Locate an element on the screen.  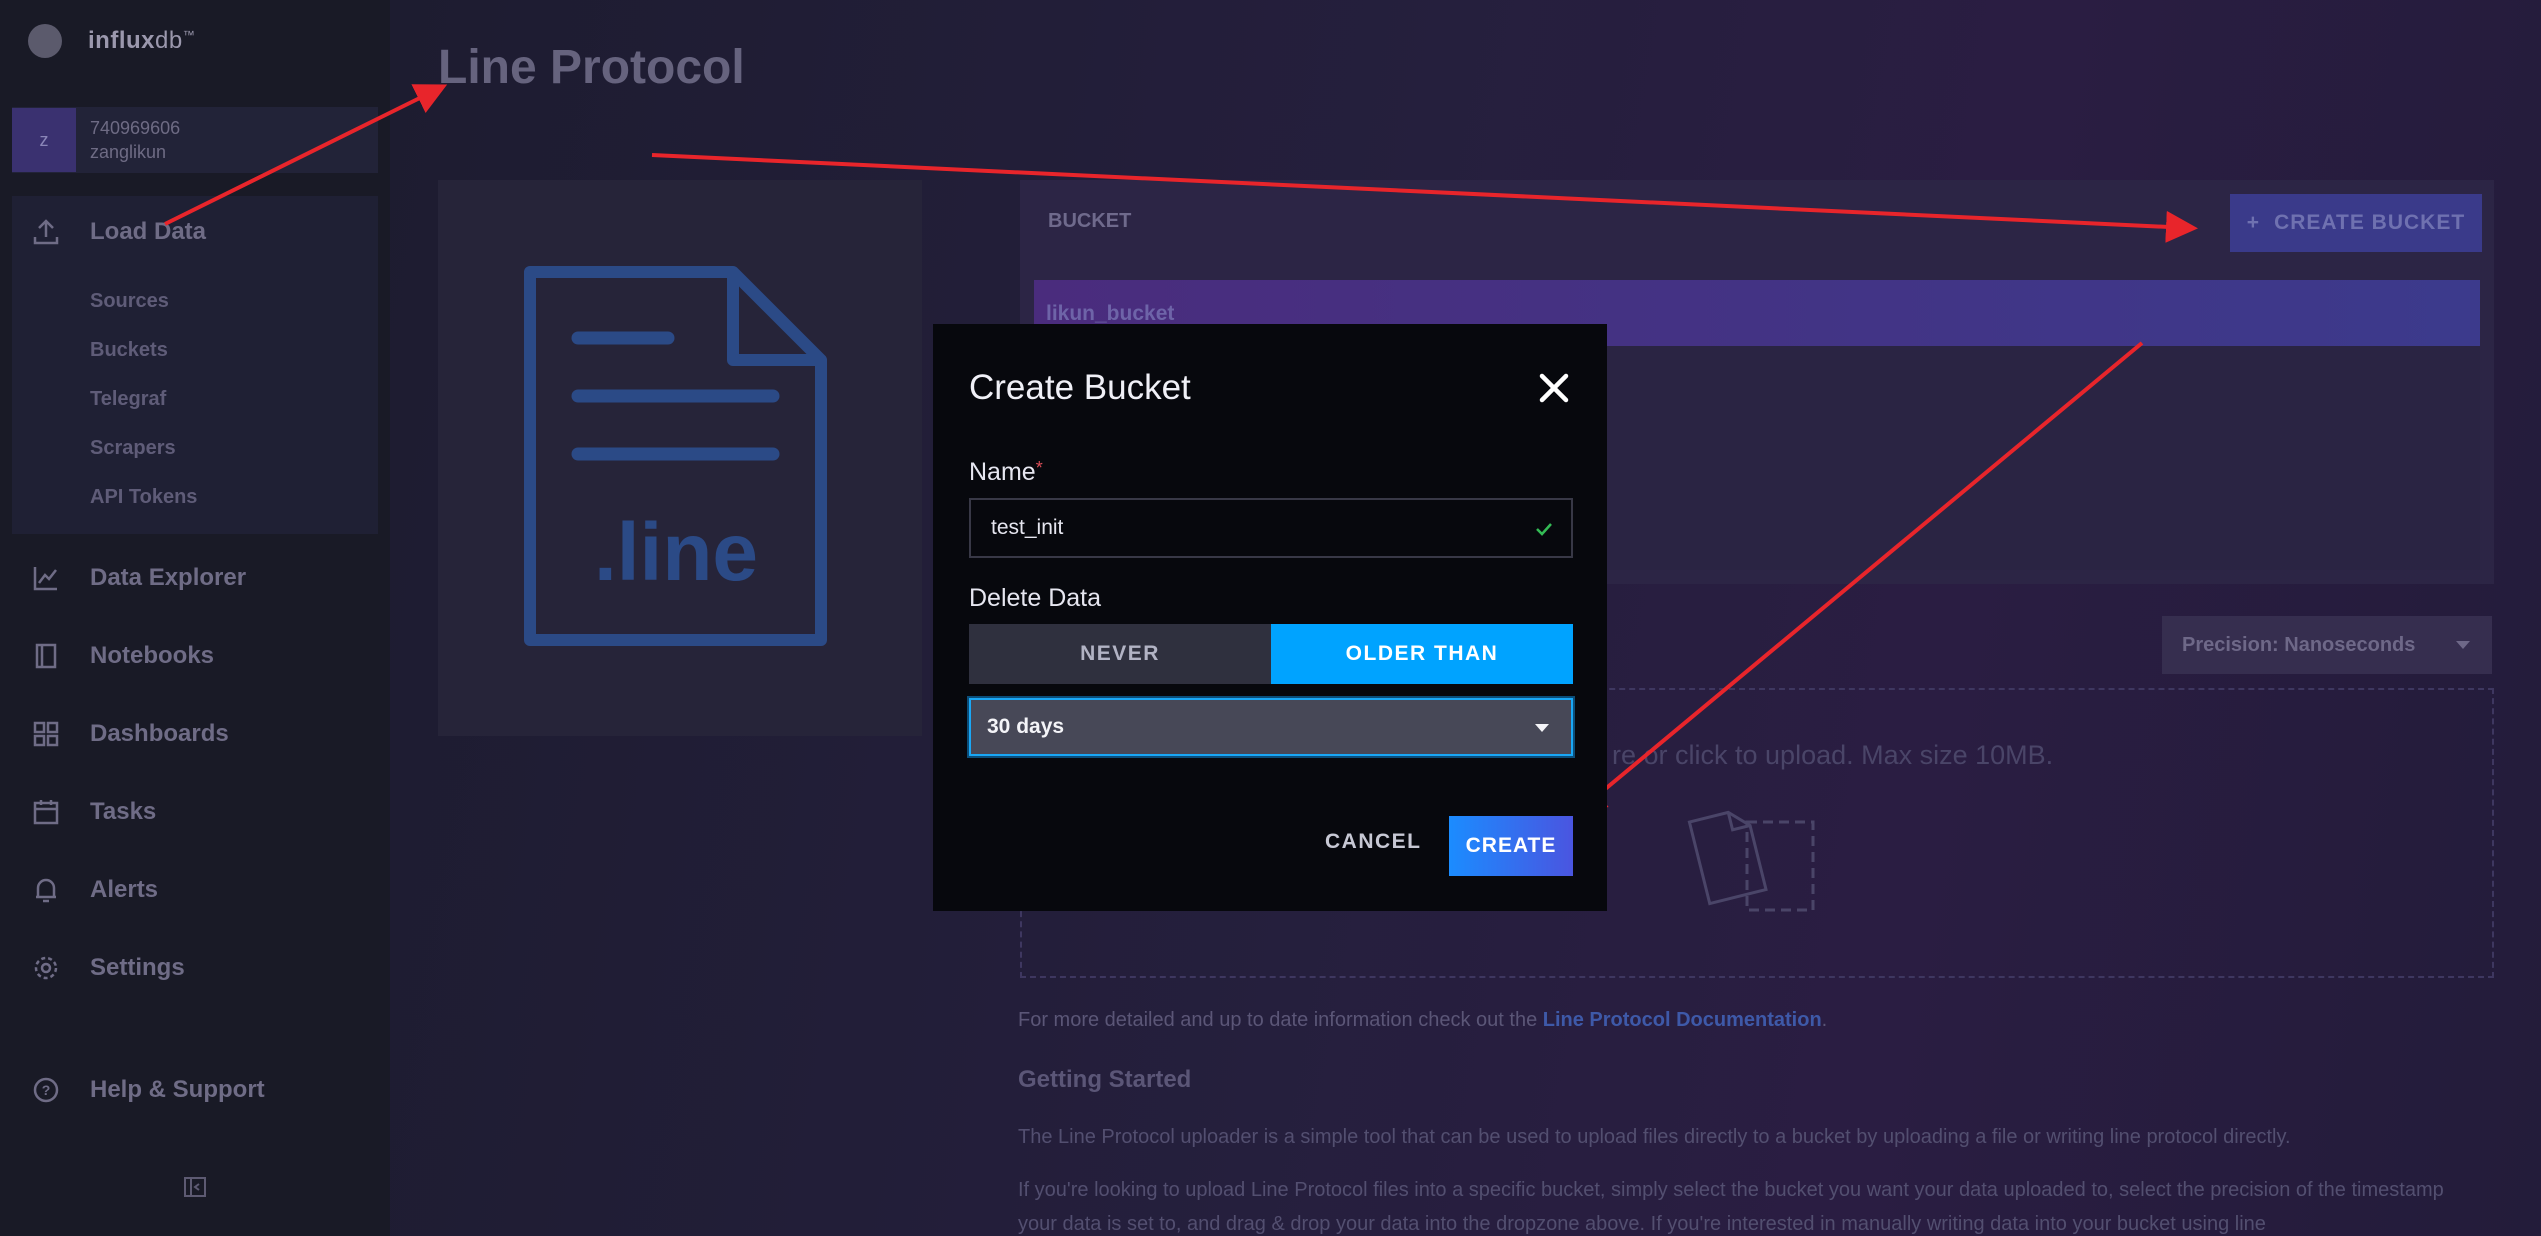
logo-text-rest: db is located at coordinates (169, 40).